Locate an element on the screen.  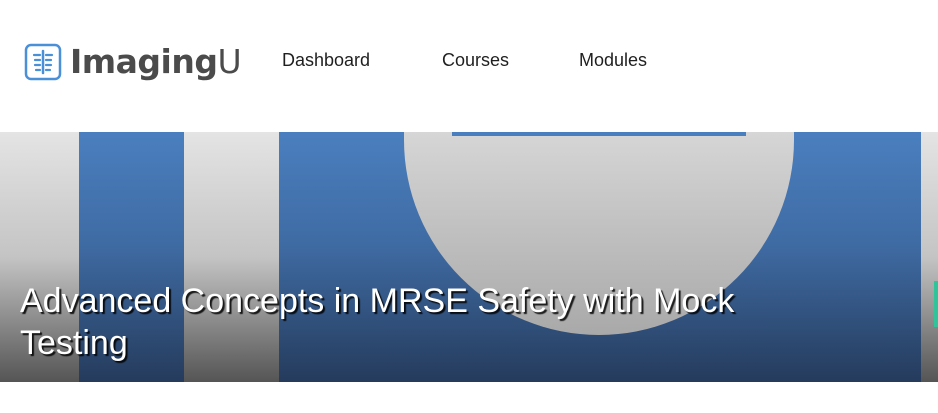
site-logo: Imaging U is located at coordinates (133, 61).